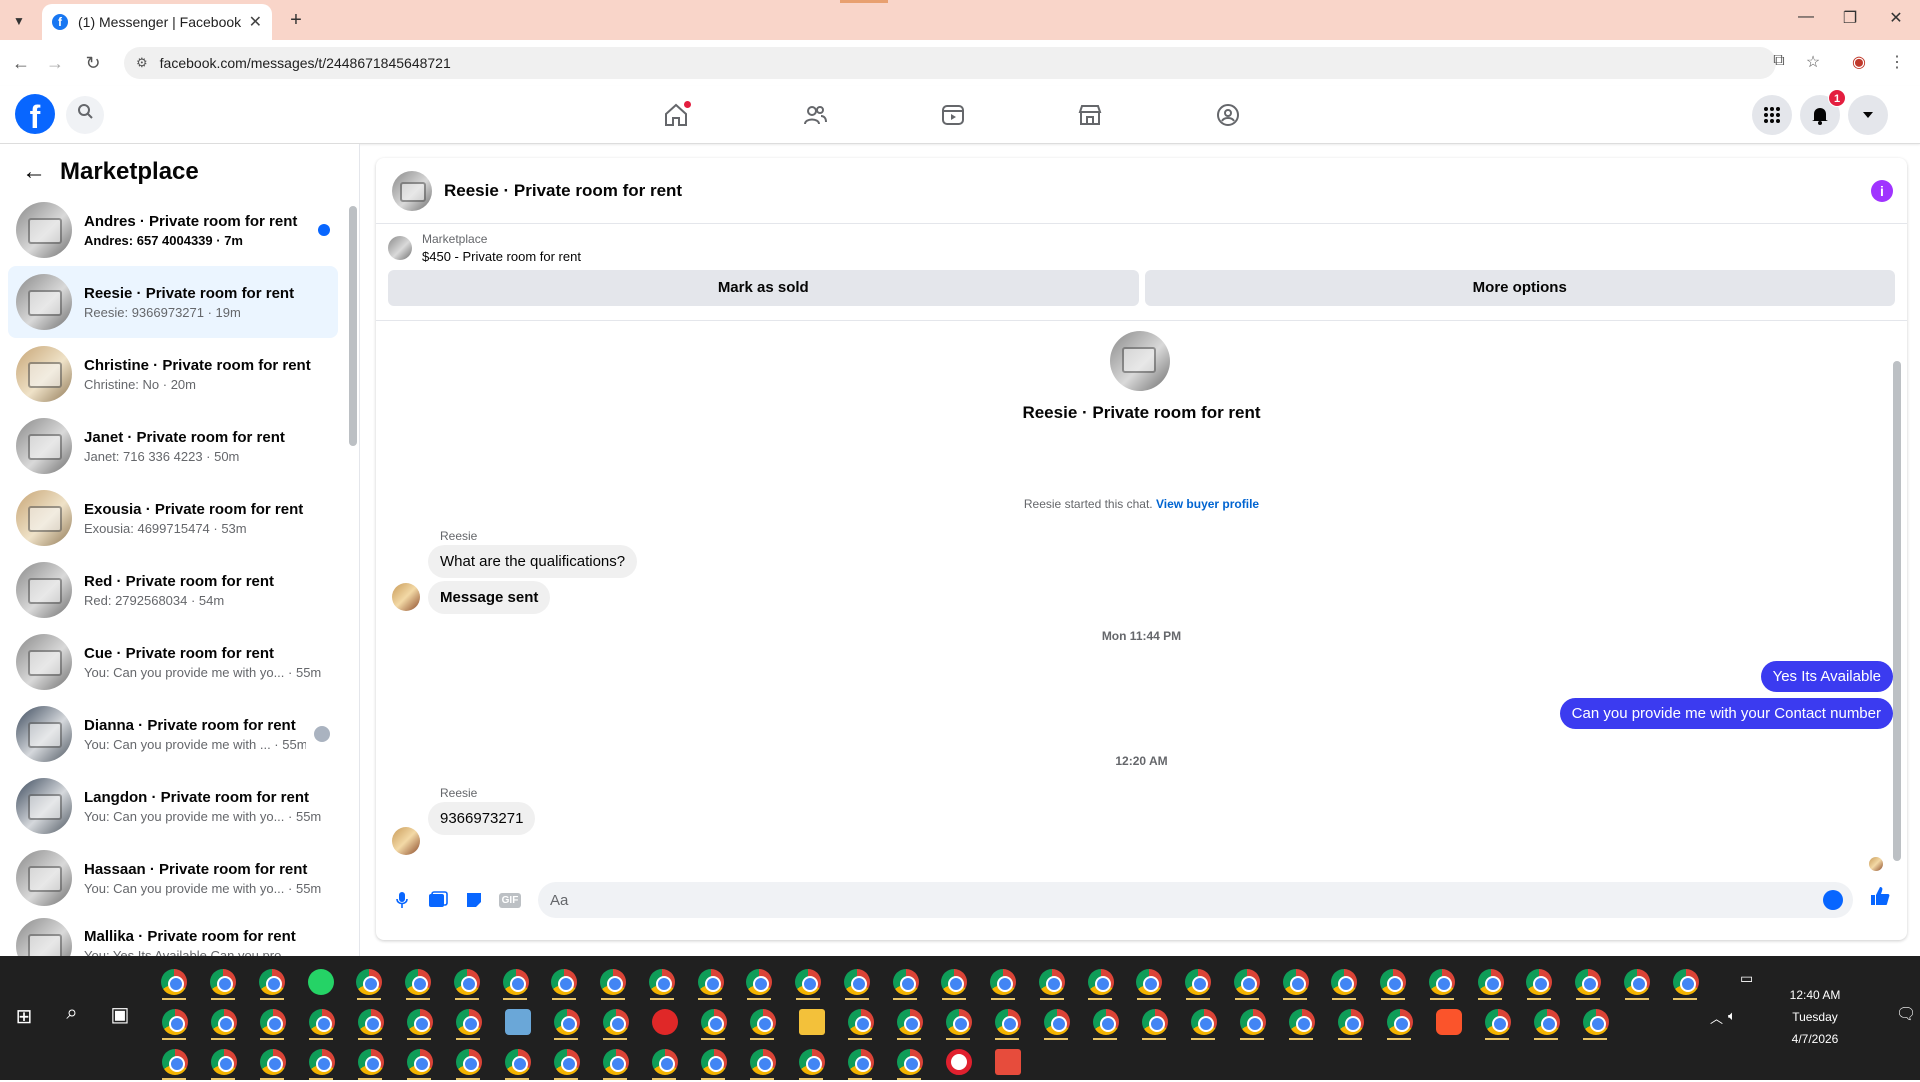 The height and width of the screenshot is (1082, 1920). I want to click on notifications-button: 1, so click(1823, 112).